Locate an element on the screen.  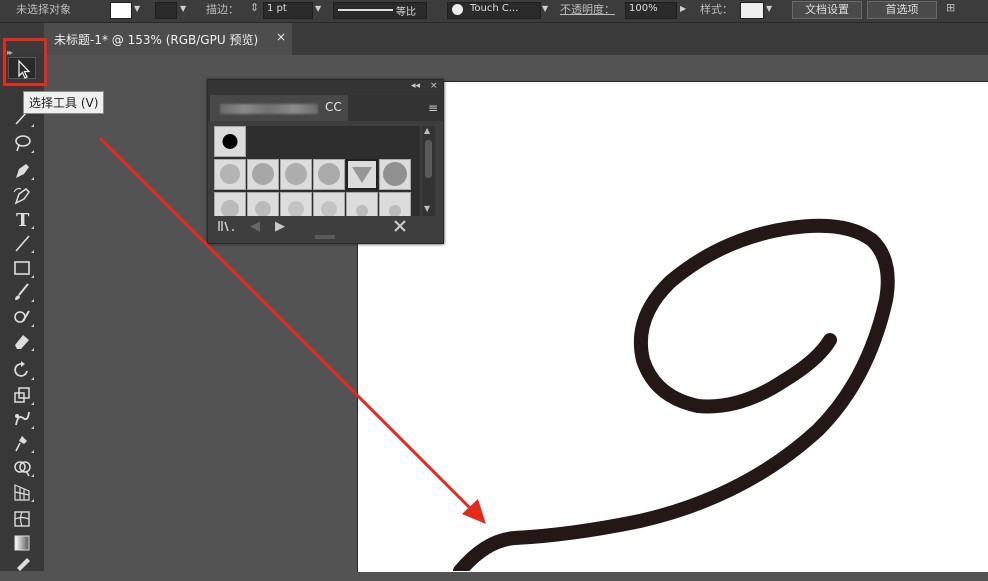
paintbrush-tool-button is located at coordinates (22, 292).